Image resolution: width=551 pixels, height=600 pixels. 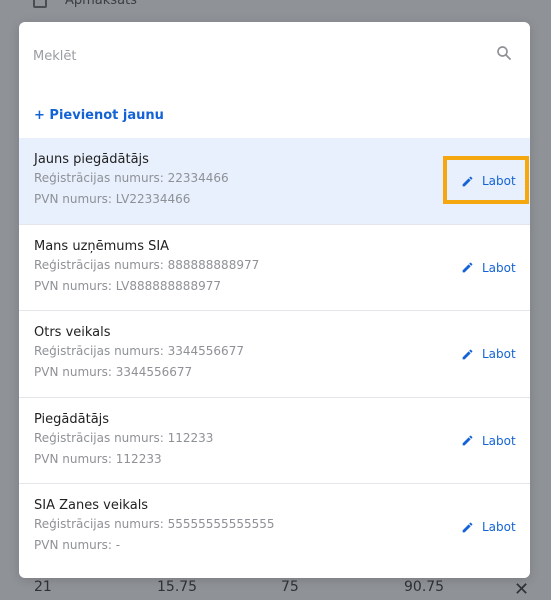 I want to click on background-header: Apmaksāts, so click(x=275, y=11).